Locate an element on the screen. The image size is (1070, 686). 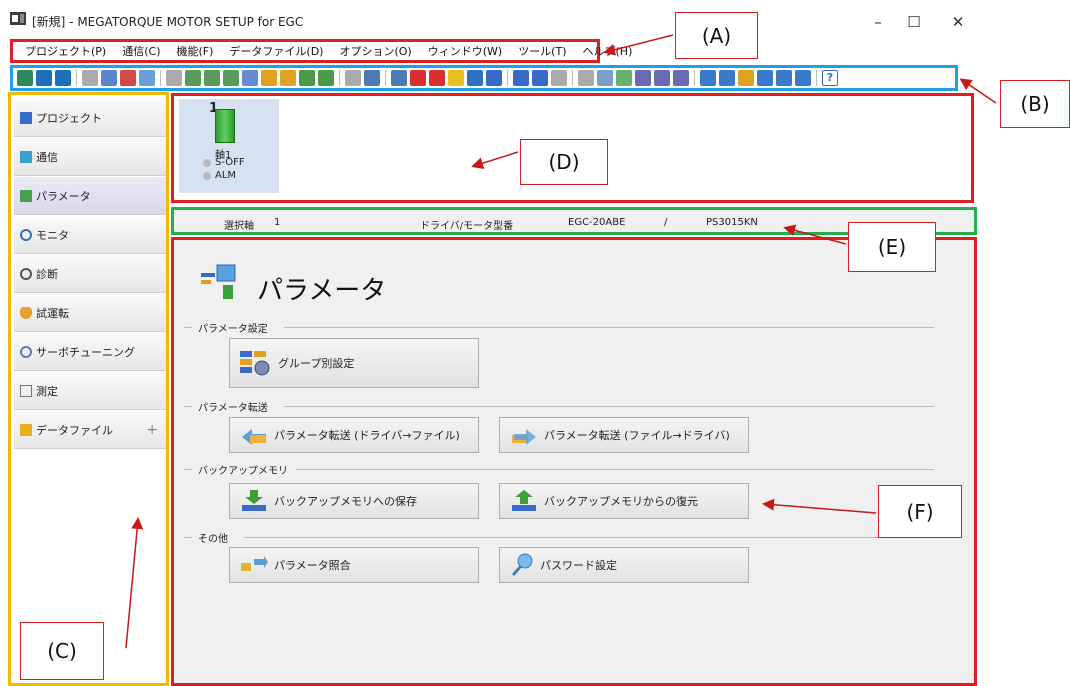
parameter-verify-button: パラメータ照合 is located at coordinates (354, 565).